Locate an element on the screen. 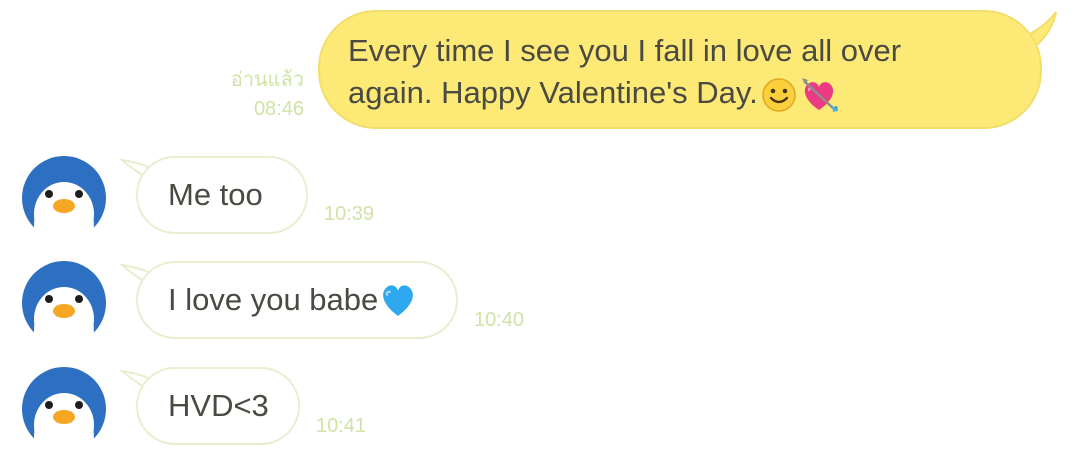  received-message-text: HVD<3 is located at coordinates (218, 405).